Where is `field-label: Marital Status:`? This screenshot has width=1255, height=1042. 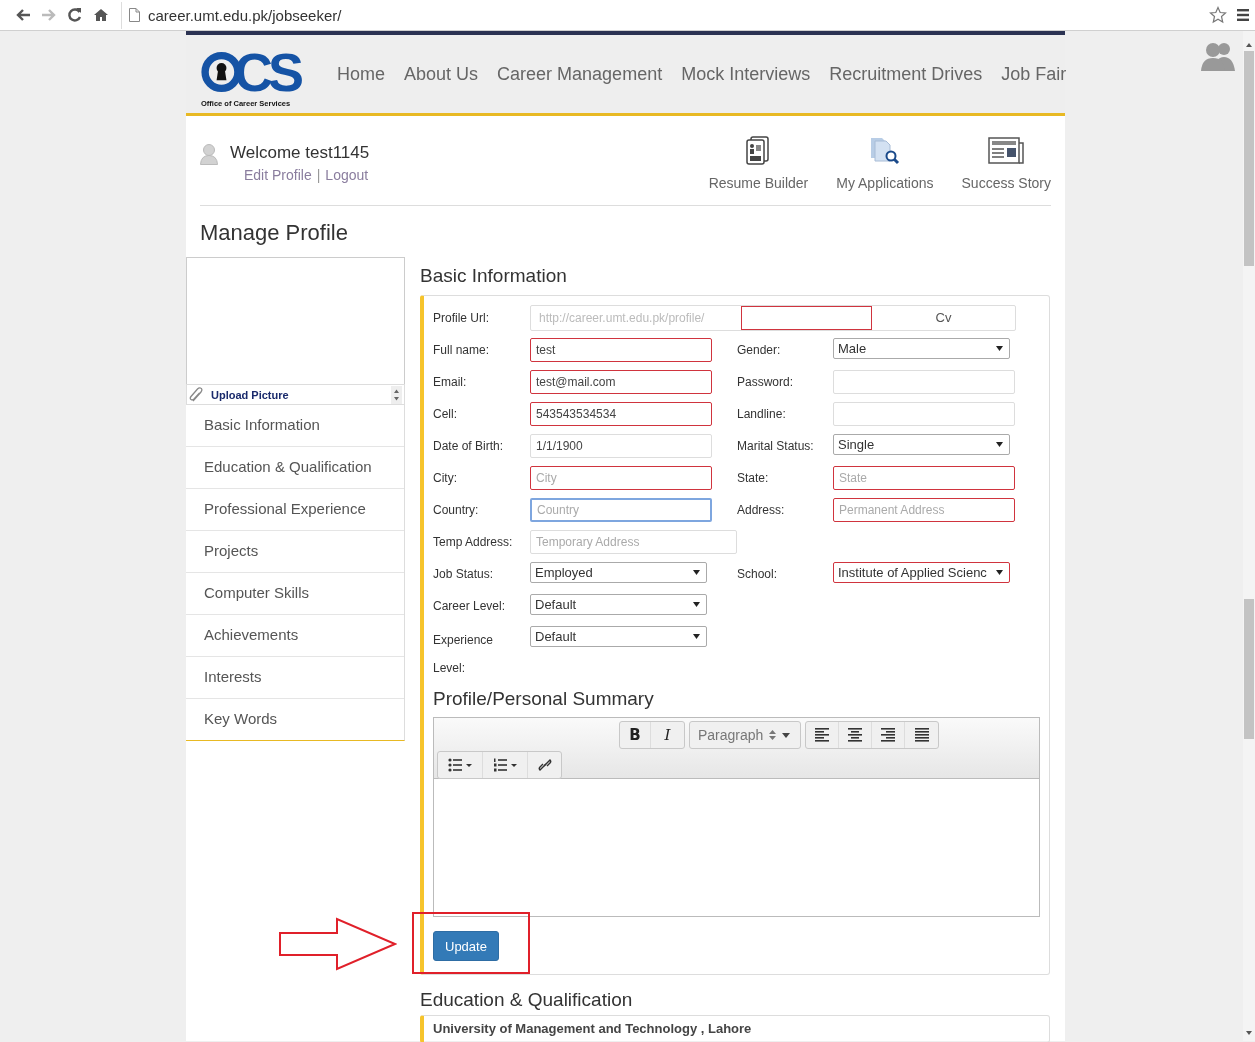 field-label: Marital Status: is located at coordinates (776, 446).